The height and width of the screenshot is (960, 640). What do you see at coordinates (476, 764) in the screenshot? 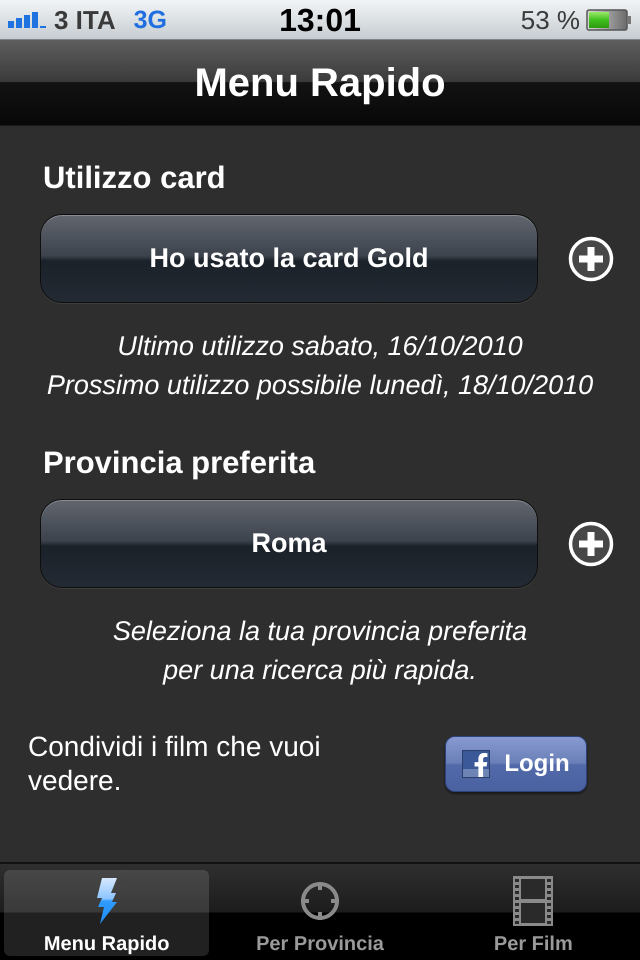
I see `facebook-logo-icon` at bounding box center [476, 764].